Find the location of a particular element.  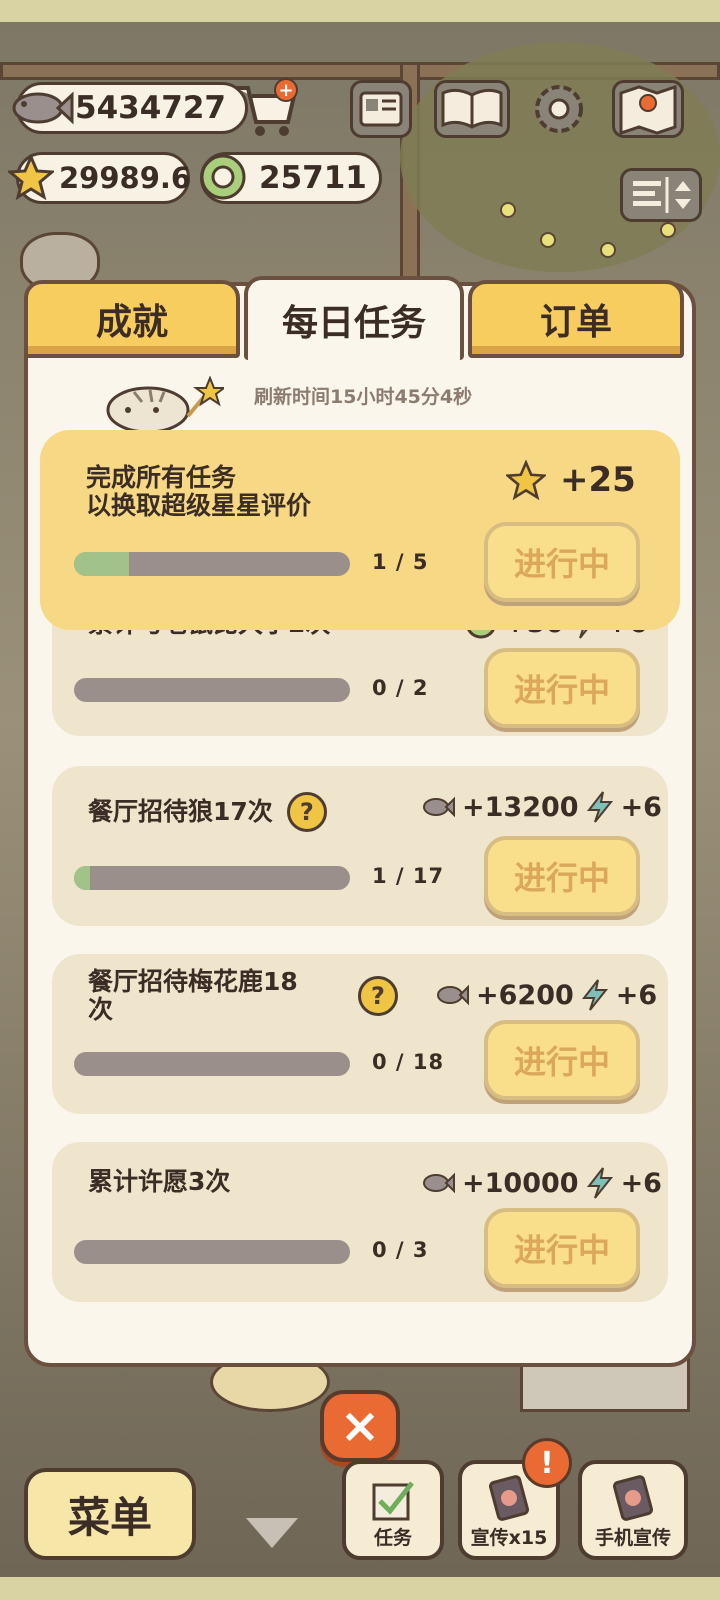

menu-label: 菜单 is located at coordinates (109, 1517).